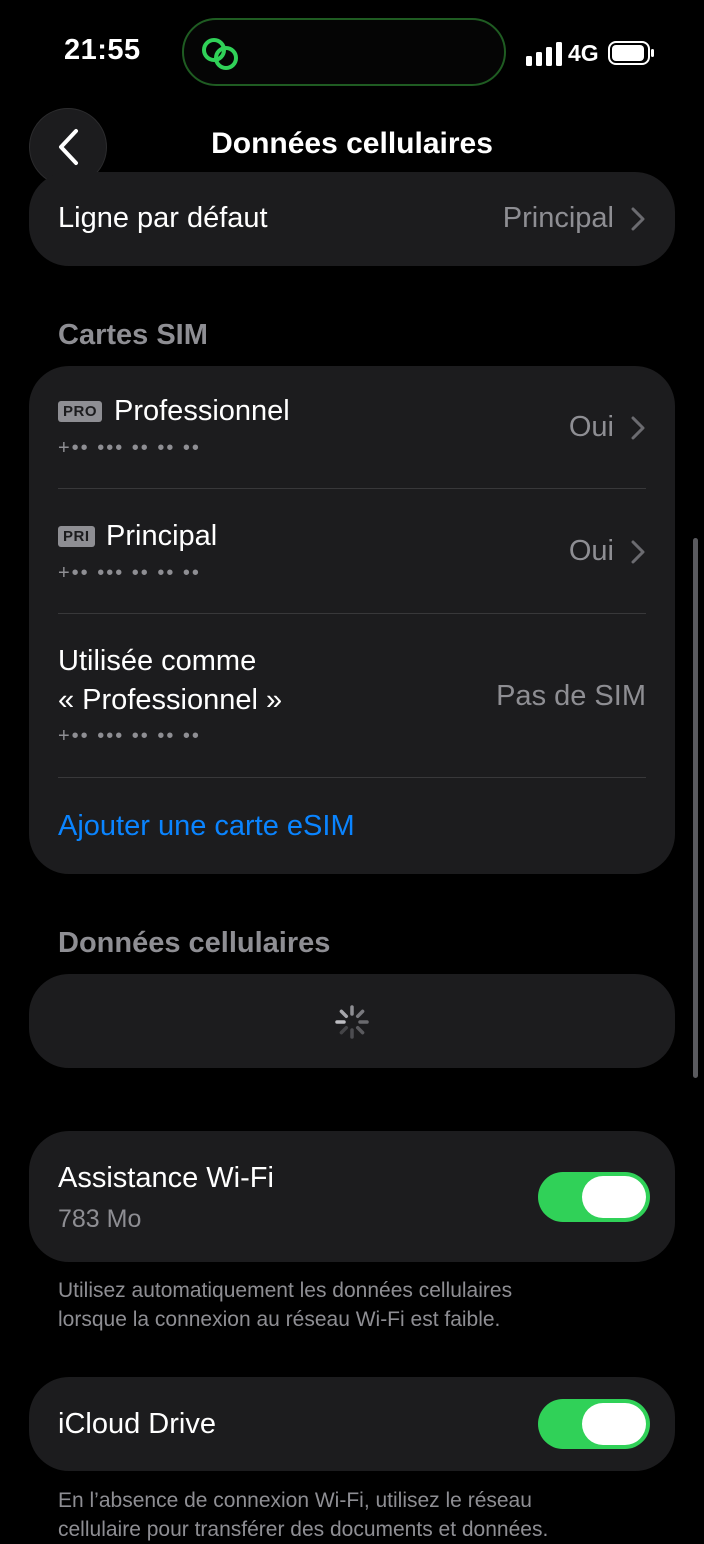 This screenshot has height=1544, width=704. What do you see at coordinates (571, 696) in the screenshot?
I see `used-as-status: Pas de SIM` at bounding box center [571, 696].